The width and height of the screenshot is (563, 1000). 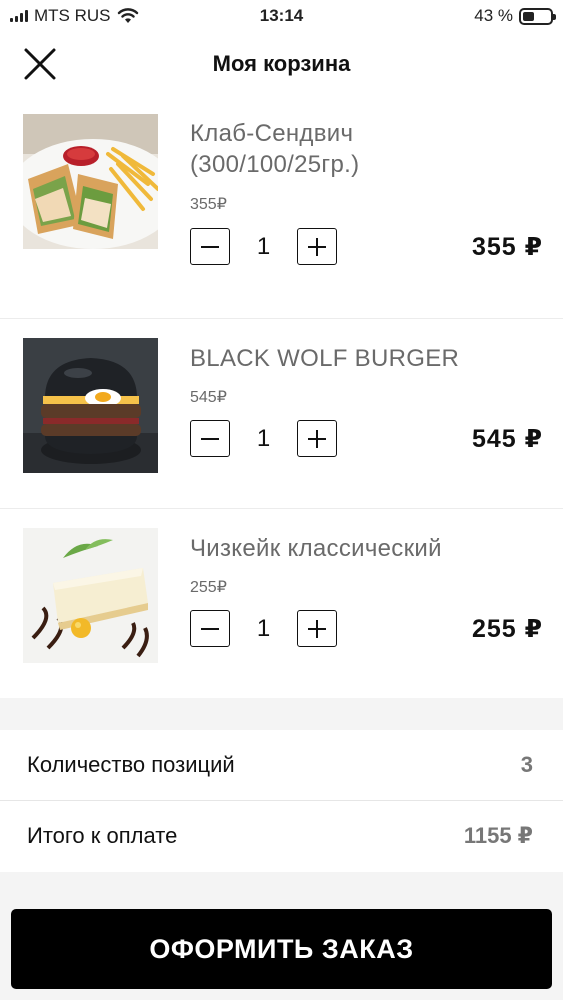 What do you see at coordinates (281, 714) in the screenshot?
I see `summary-spacer` at bounding box center [281, 714].